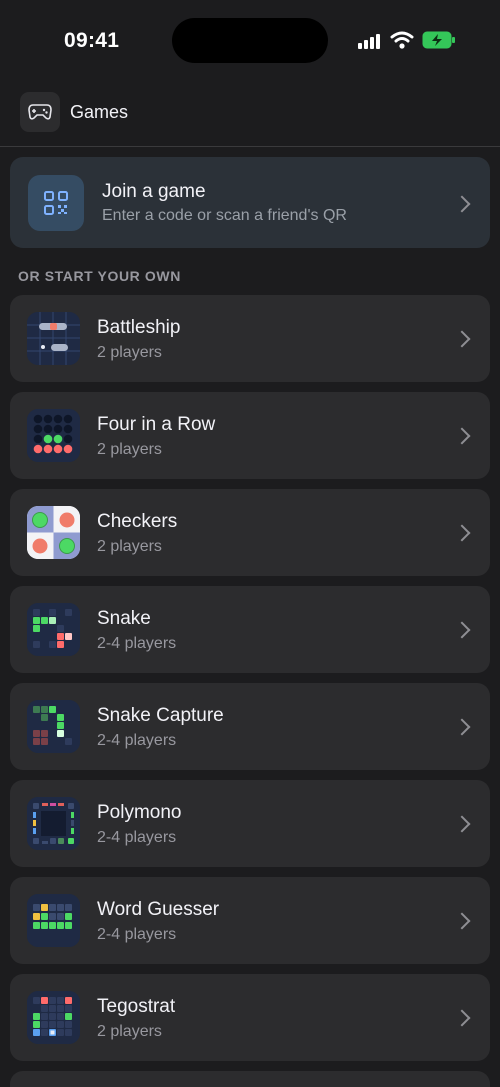  Describe the element at coordinates (139, 812) in the screenshot. I see `game-title: Polymono` at that location.